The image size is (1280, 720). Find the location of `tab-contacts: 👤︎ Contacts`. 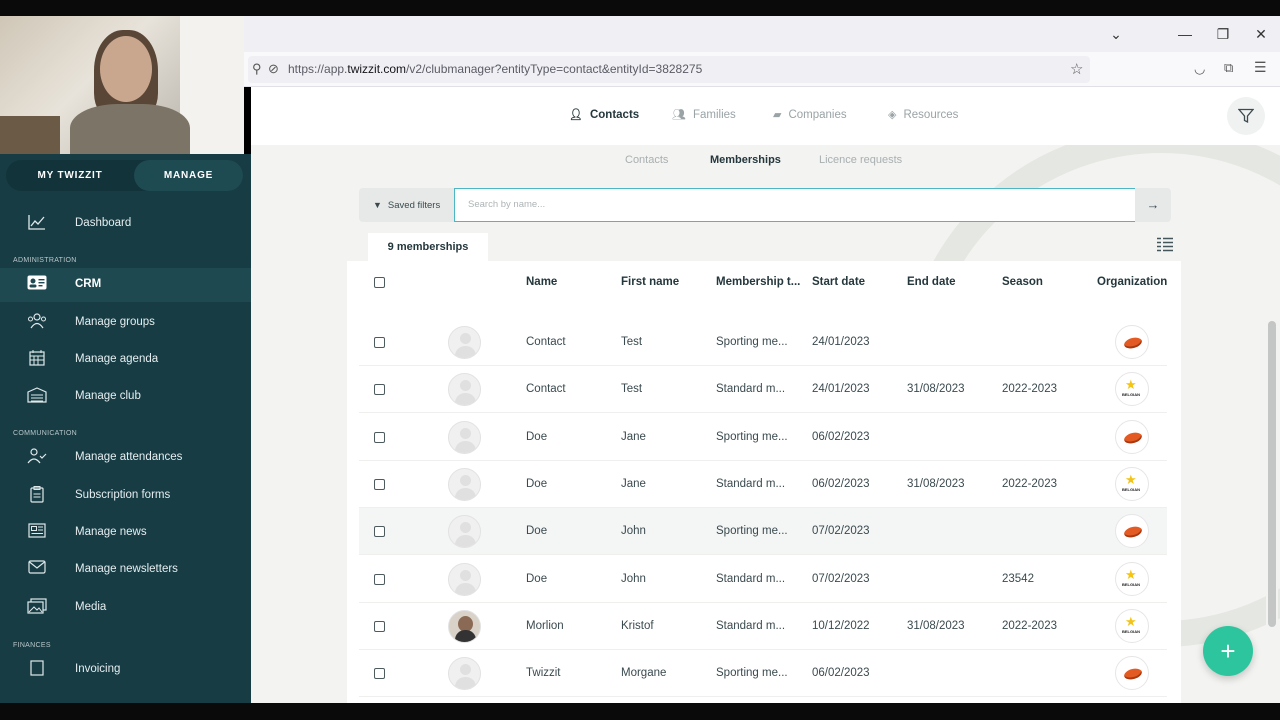

tab-contacts: 👤︎ Contacts is located at coordinates (604, 114).